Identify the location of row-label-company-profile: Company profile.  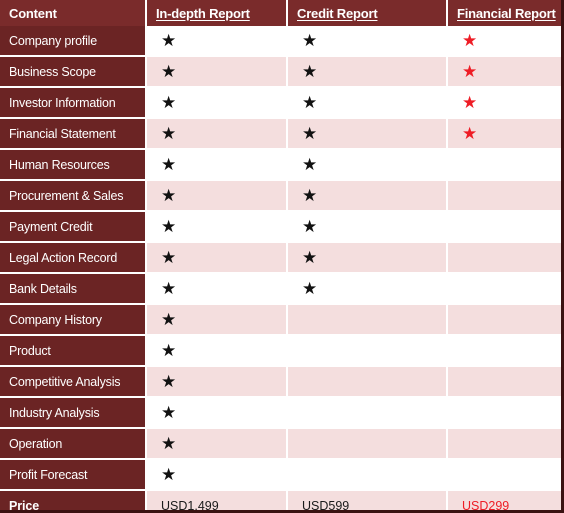
(73, 41).